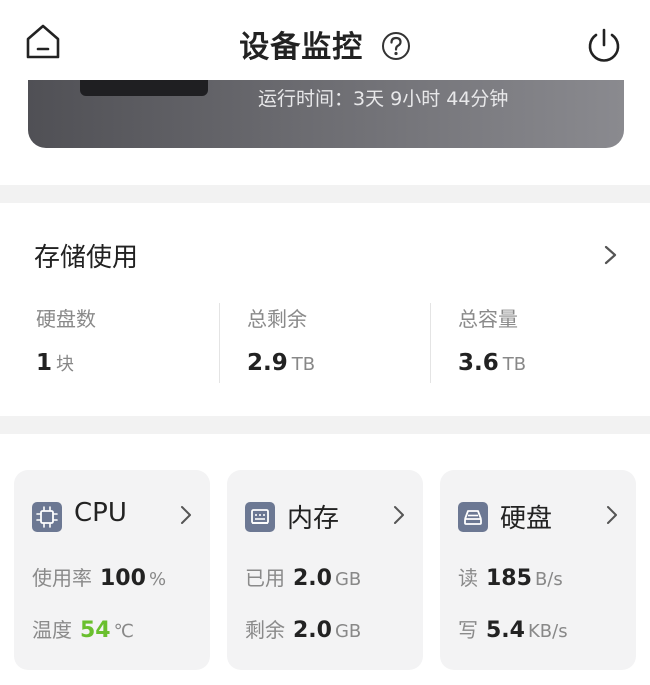  Describe the element at coordinates (547, 631) in the screenshot. I see `row-unit: KB/s` at that location.